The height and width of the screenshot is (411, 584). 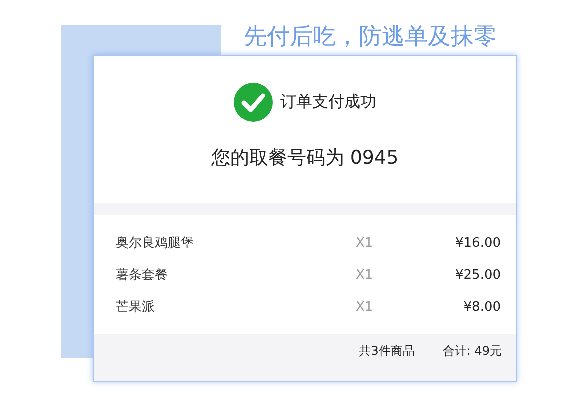 What do you see at coordinates (155, 243) in the screenshot?
I see `item-name: 奥尔良鸡腿堡` at bounding box center [155, 243].